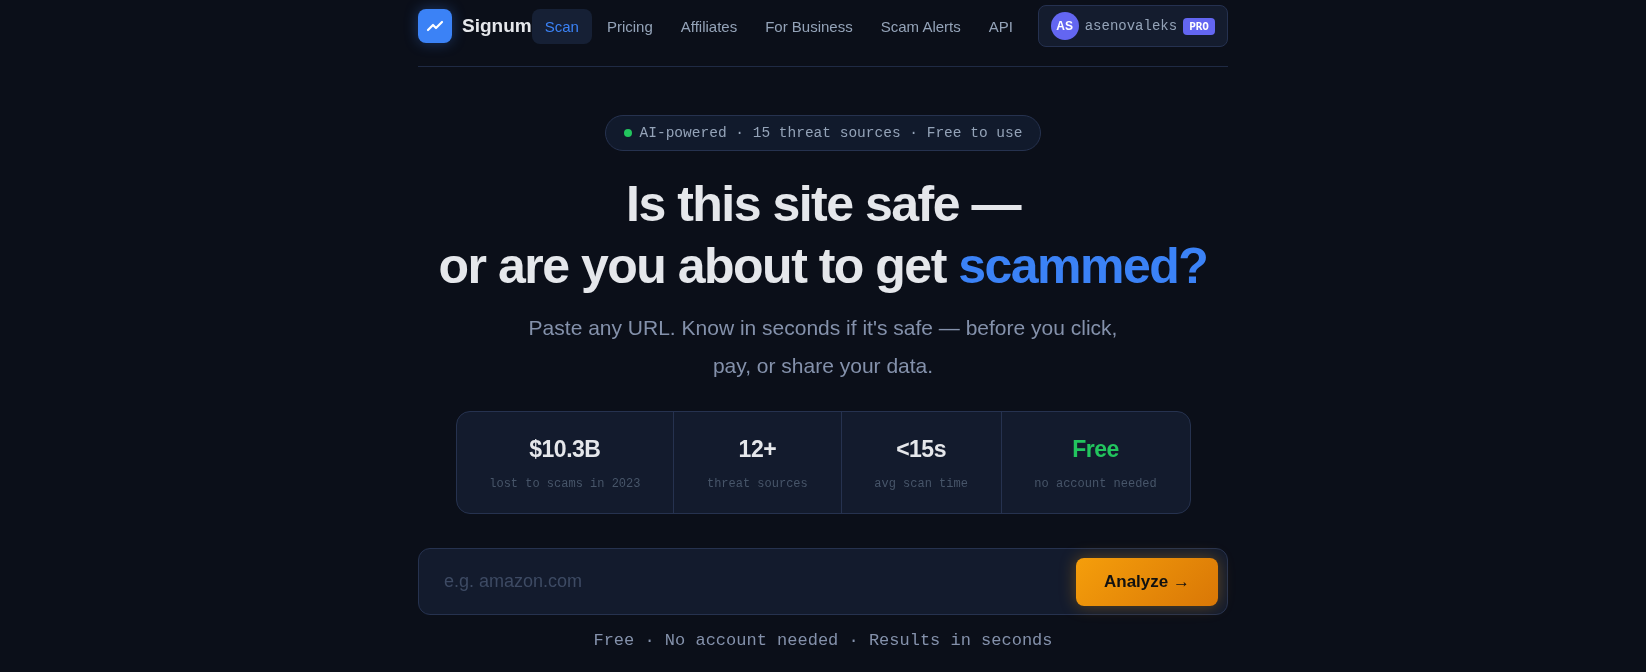  I want to click on stat-label: threat sources, so click(757, 484).